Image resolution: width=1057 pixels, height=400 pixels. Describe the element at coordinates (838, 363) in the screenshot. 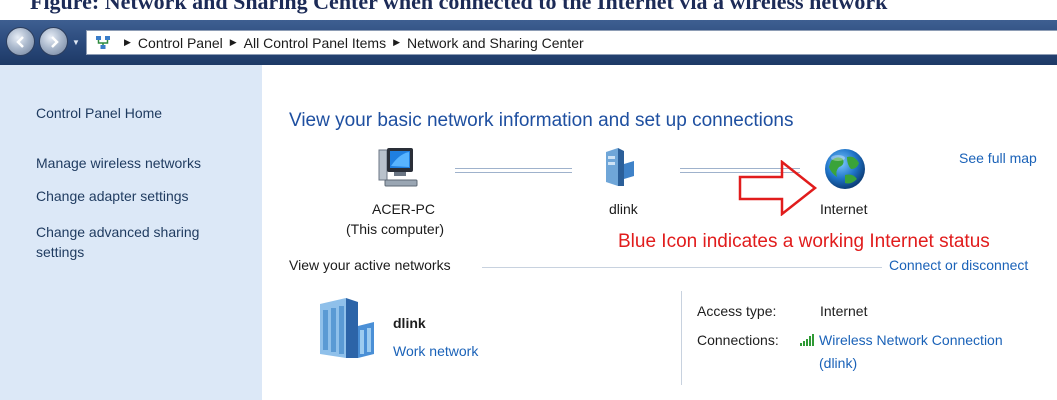

I see `wireless-connection-link-ssid: (dlink)` at that location.